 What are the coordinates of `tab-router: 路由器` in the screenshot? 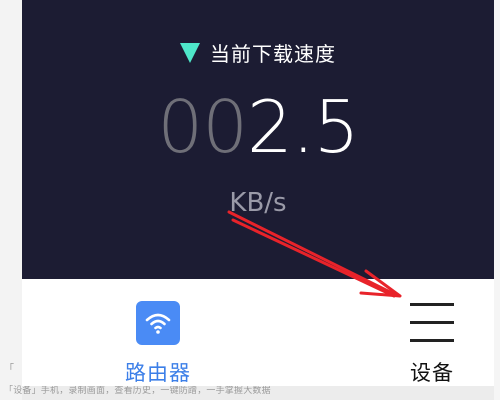 It's located at (158, 343).